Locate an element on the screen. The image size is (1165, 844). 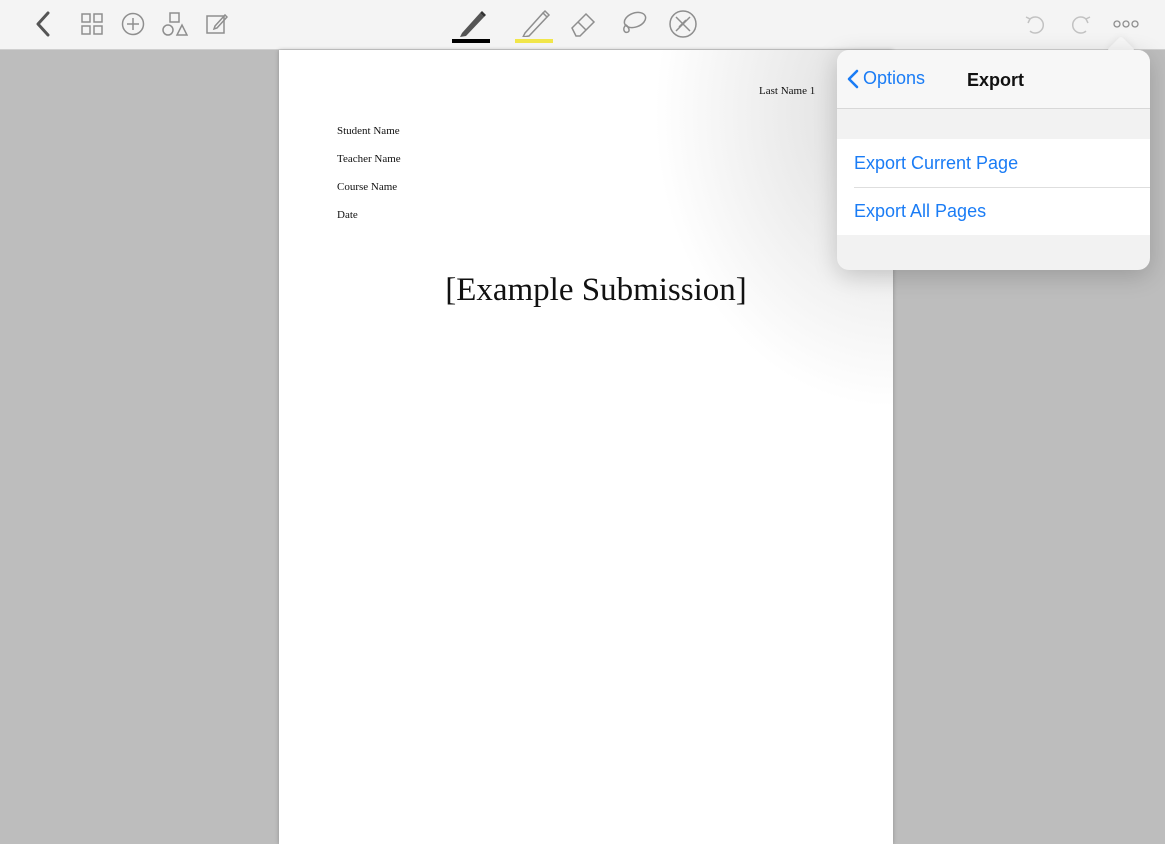
teacher-name-line: Teacher Name is located at coordinates (369, 159).